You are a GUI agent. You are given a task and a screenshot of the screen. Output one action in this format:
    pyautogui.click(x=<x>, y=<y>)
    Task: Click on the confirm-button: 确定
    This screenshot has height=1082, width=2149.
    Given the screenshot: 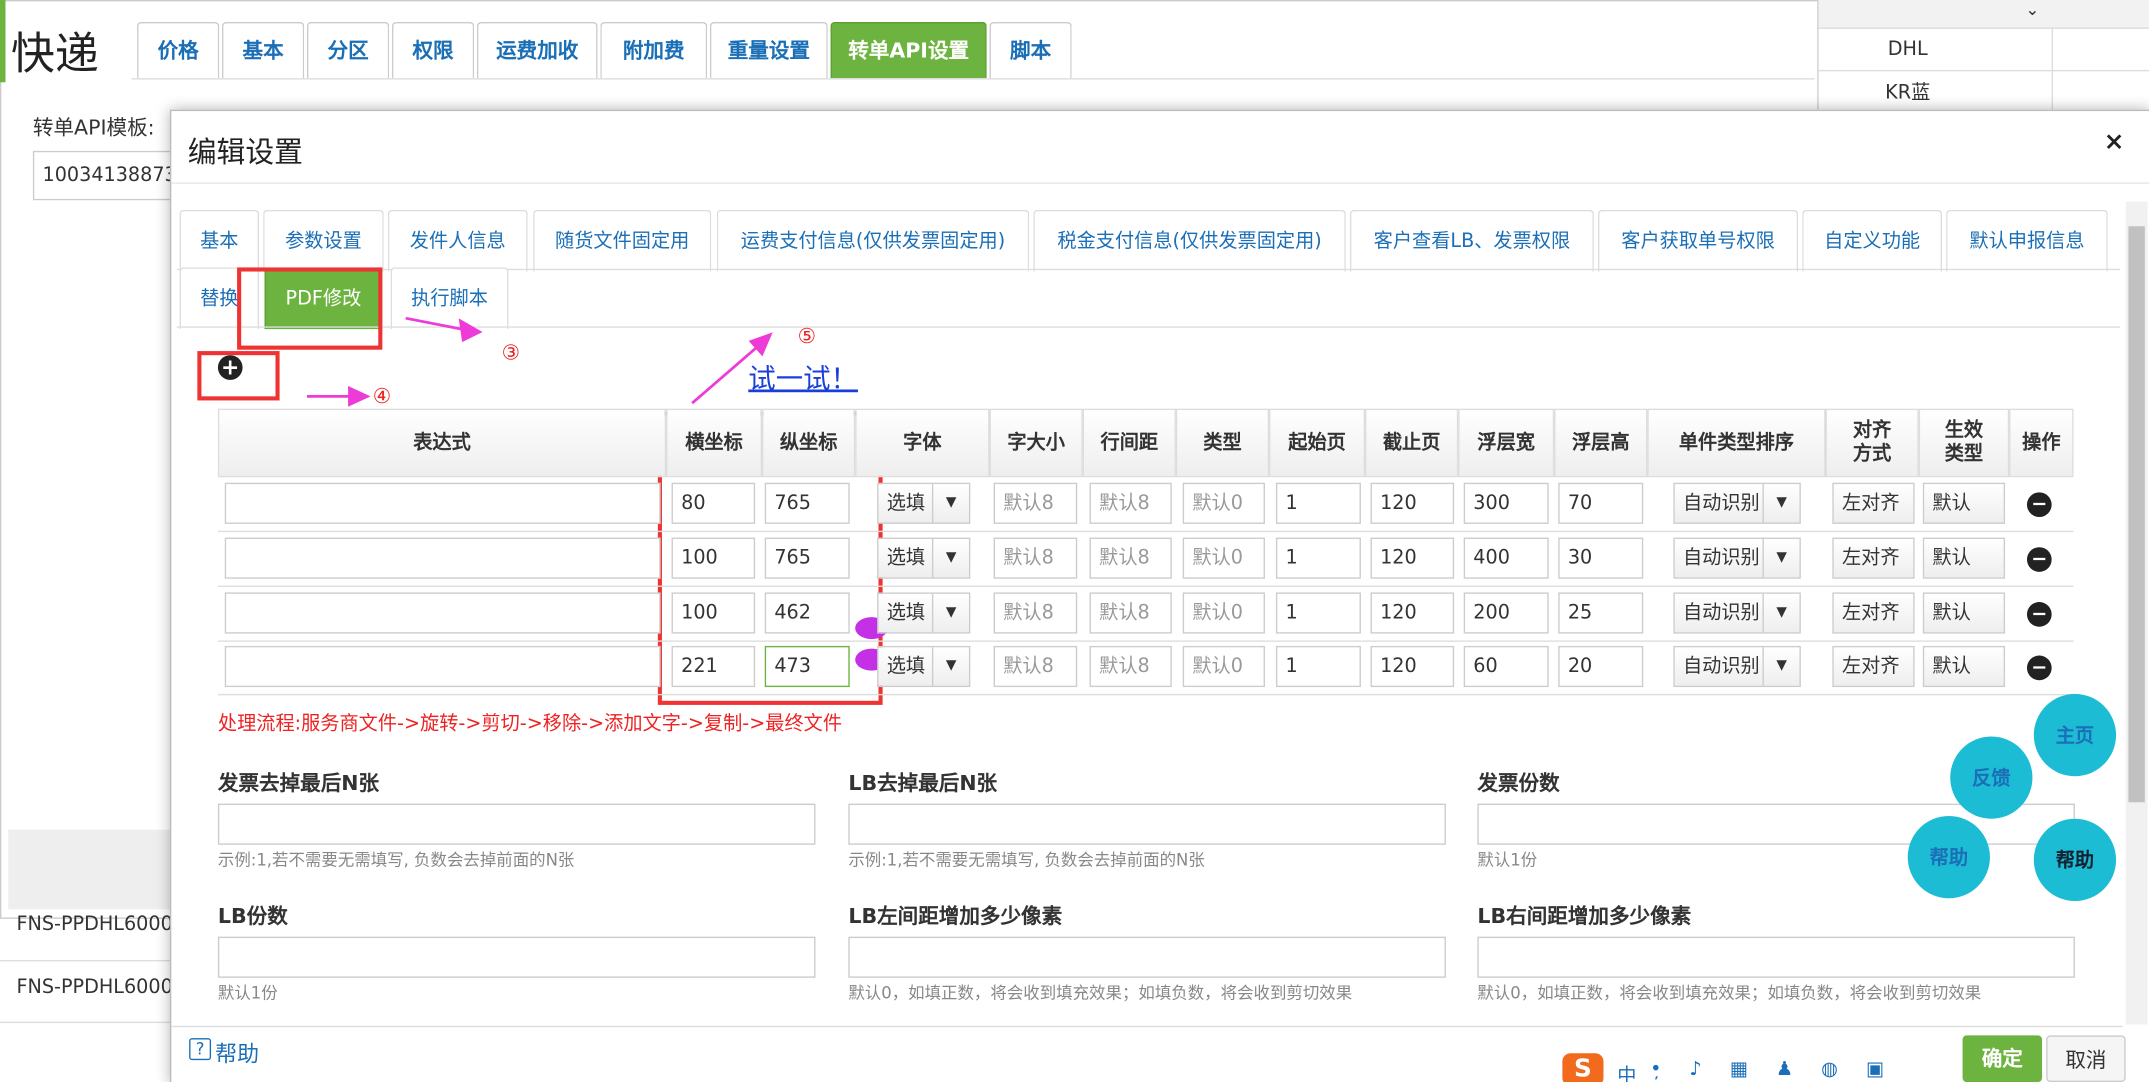 What is the action you would take?
    pyautogui.click(x=2002, y=1058)
    